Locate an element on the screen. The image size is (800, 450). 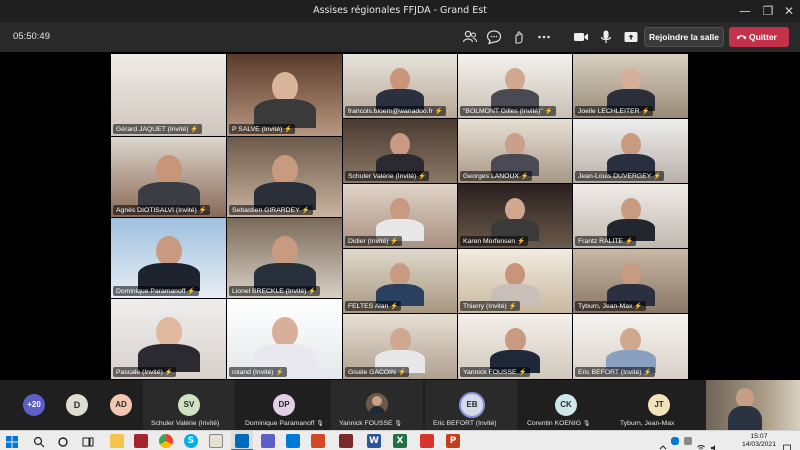
video-tile: "BOLMONT Gilles (Invité)" ⚡ is located at coordinates (515, 86).